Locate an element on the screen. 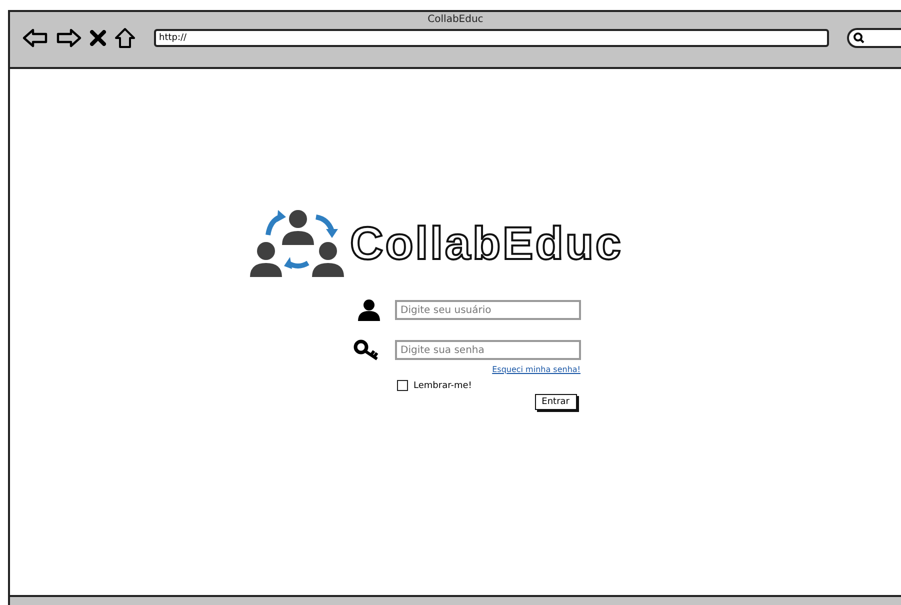 The height and width of the screenshot is (605, 901). remember-checkbox is located at coordinates (402, 385).